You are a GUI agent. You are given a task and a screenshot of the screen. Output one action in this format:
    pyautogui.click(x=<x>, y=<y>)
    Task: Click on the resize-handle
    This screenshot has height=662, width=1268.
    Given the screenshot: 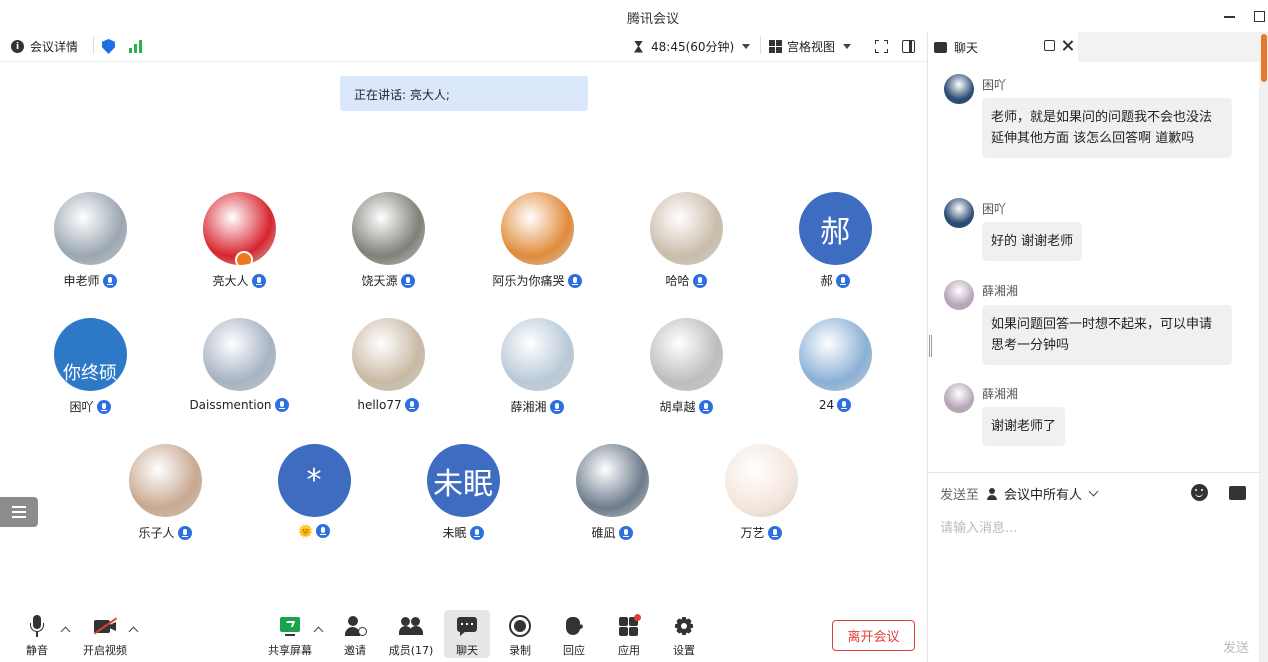 What is the action you would take?
    pyautogui.click(x=930, y=346)
    